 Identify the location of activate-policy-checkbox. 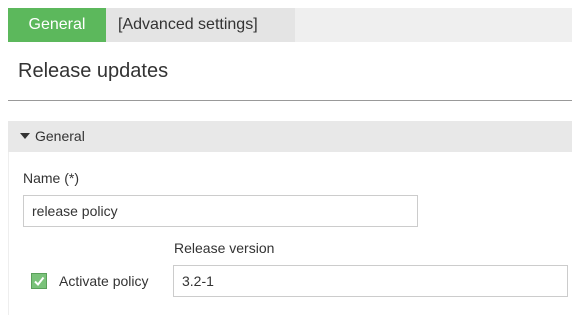
(39, 281).